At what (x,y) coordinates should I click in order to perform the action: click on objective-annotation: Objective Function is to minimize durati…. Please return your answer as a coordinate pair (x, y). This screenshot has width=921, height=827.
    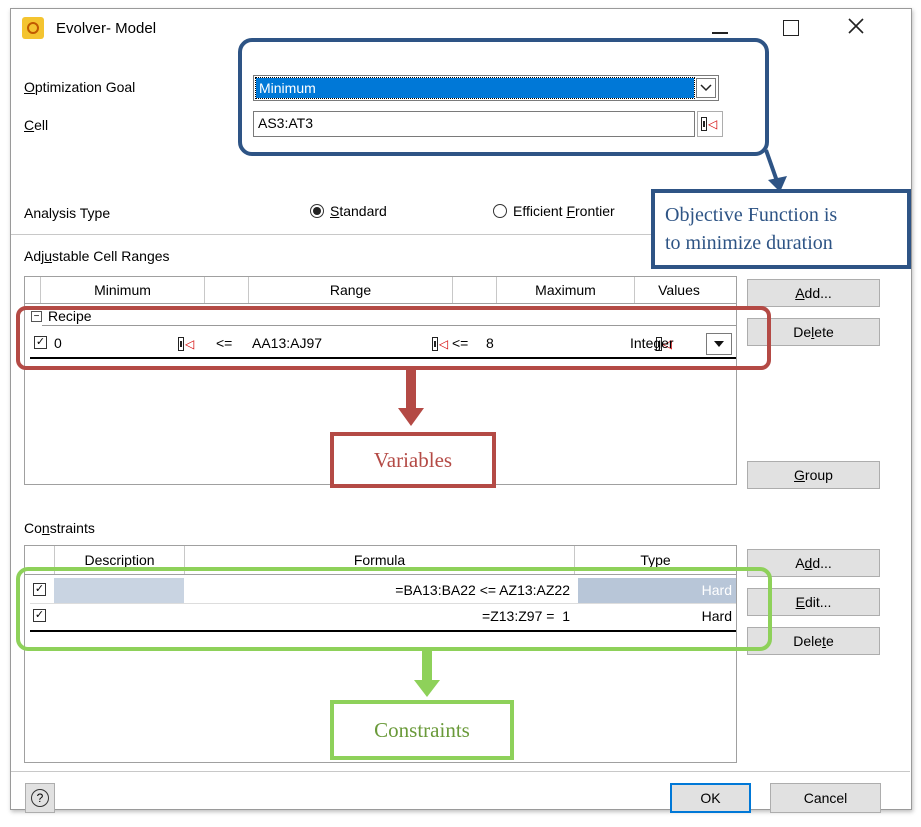
    Looking at the image, I should click on (781, 229).